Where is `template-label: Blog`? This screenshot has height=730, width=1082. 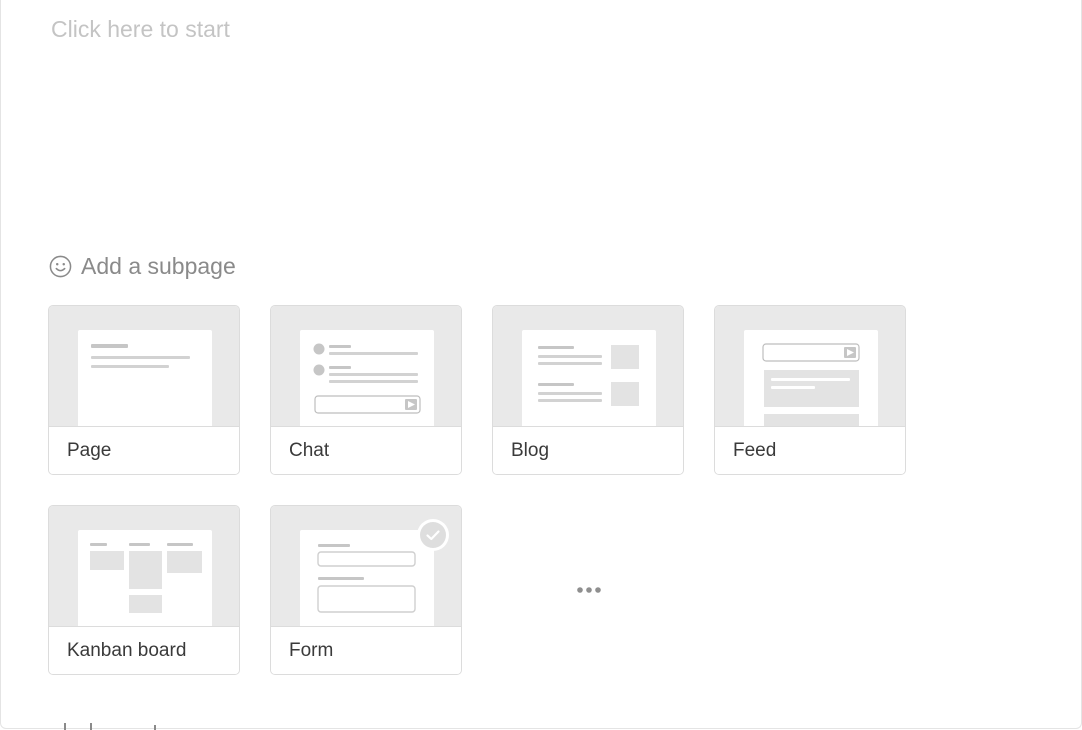
template-label: Blog is located at coordinates (588, 450).